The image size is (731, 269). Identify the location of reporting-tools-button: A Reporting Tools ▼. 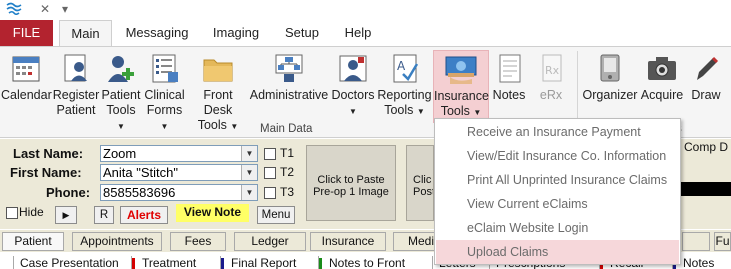
(404, 86).